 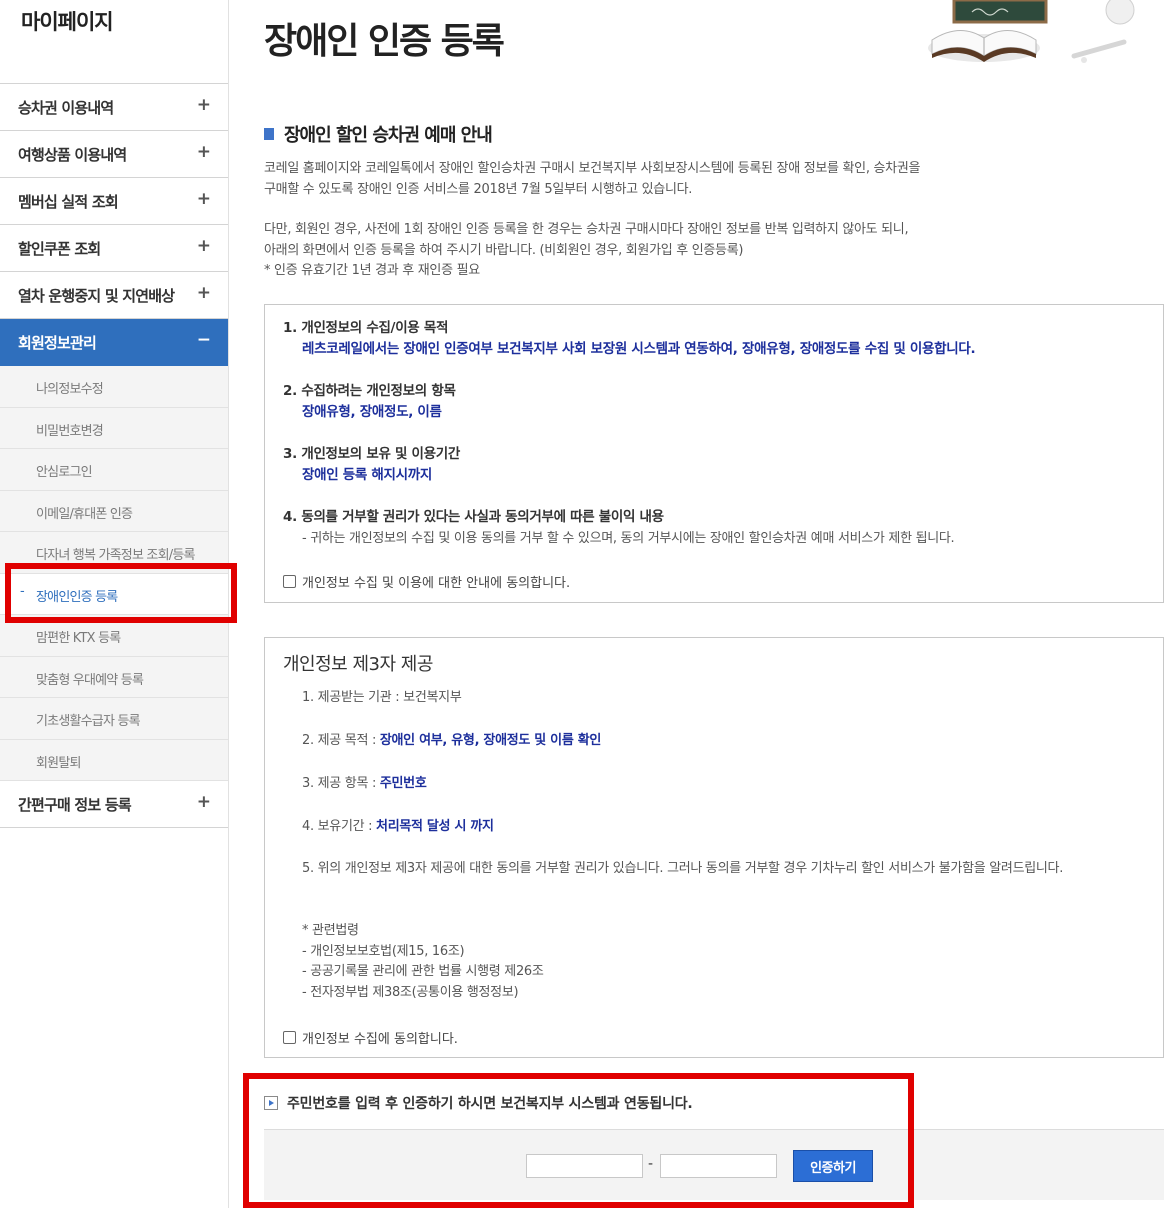 I want to click on sidebar-item-label: 회원정보관리, so click(x=57, y=343).